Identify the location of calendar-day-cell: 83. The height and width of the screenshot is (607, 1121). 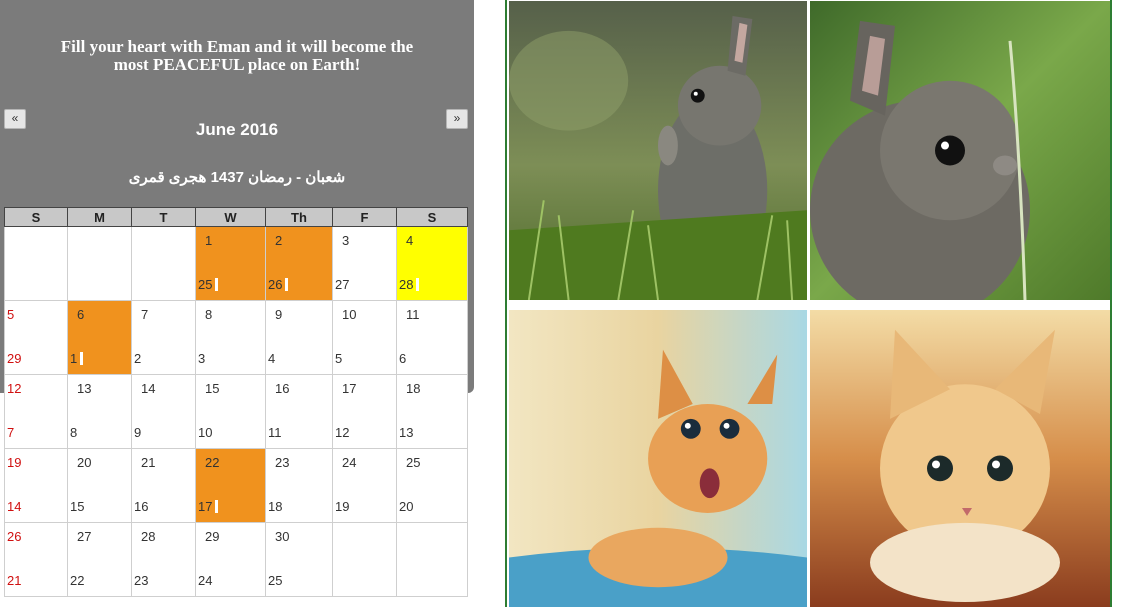
(230, 337).